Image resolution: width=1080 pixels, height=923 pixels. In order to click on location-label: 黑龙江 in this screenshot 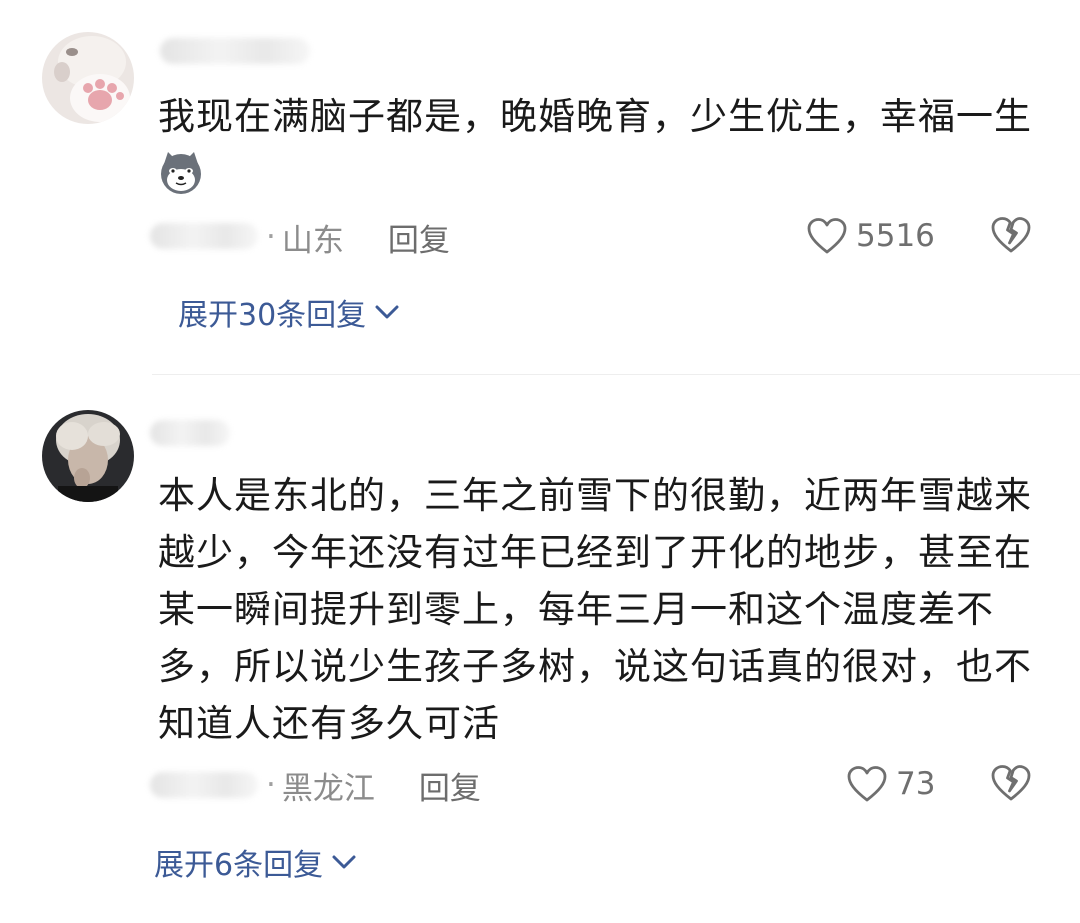, I will do `click(328, 788)`.